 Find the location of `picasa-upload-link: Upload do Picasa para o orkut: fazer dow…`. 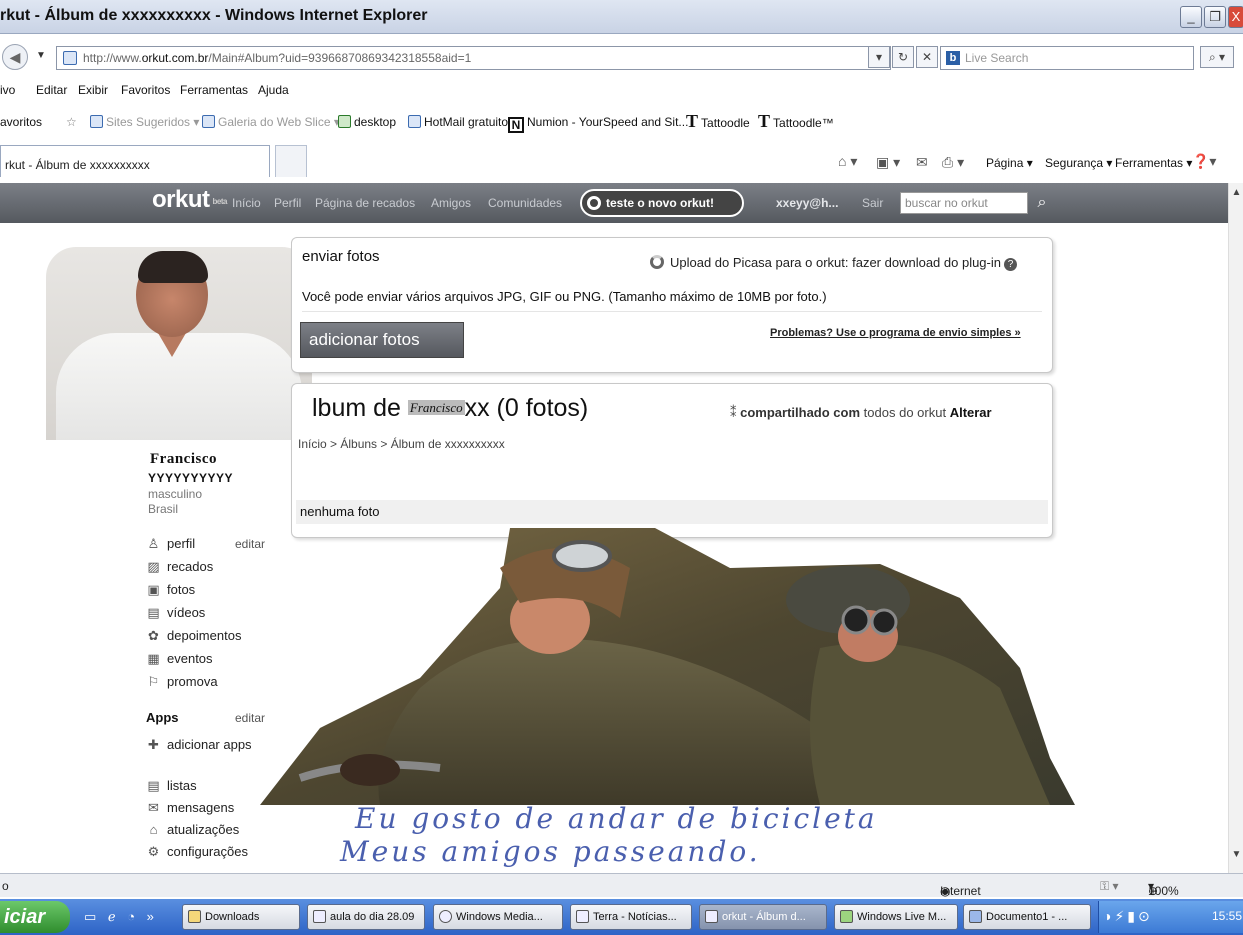

picasa-upload-link: Upload do Picasa para o orkut: fazer dow… is located at coordinates (833, 263).